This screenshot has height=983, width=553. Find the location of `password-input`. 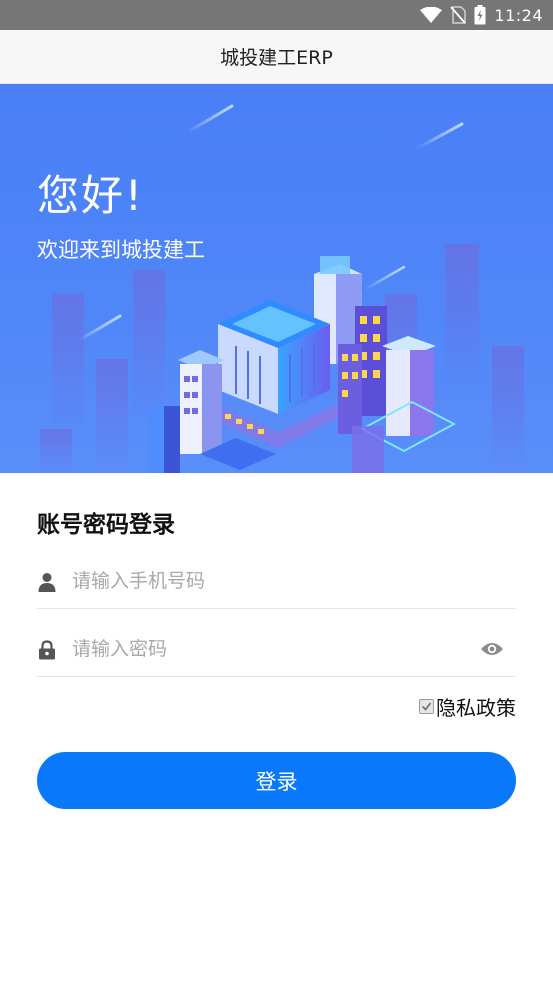

password-input is located at coordinates (272, 649).